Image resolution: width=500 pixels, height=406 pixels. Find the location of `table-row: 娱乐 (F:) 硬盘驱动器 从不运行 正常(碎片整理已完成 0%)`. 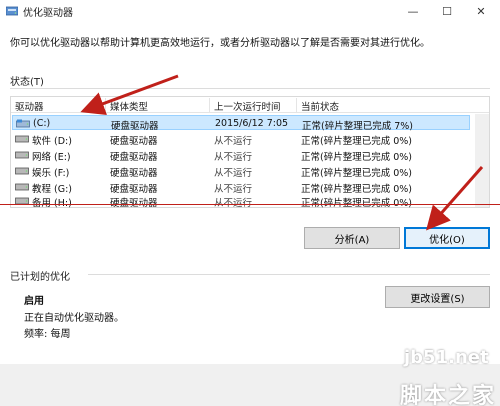

table-row: 娱乐 (F:) 硬盘驱动器 从不运行 正常(碎片整理已完成 0%) is located at coordinates (241, 171).